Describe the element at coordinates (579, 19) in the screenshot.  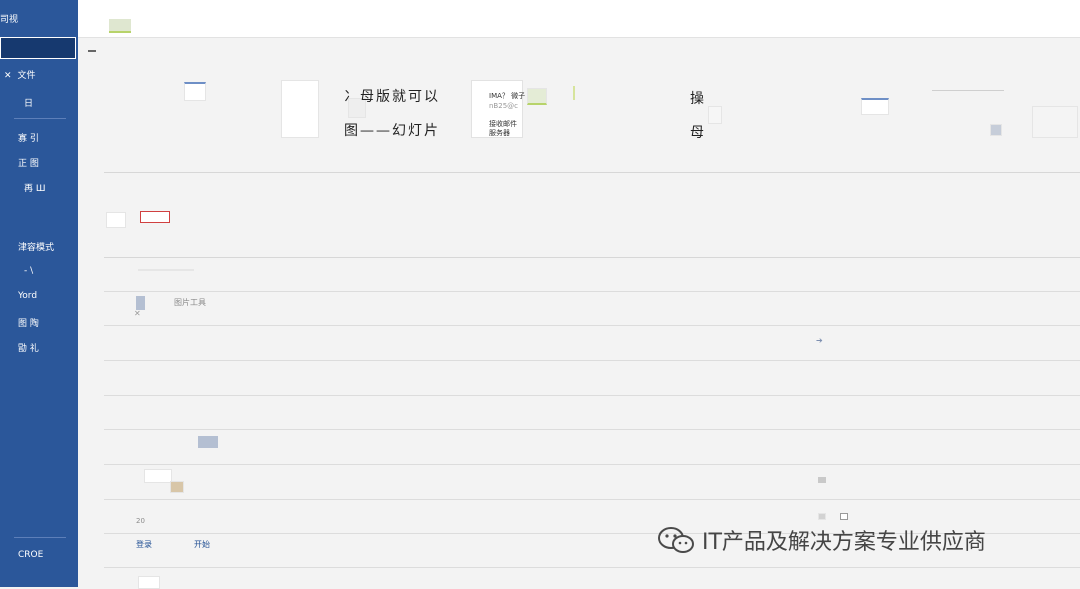
I see `ribbon-bar` at that location.